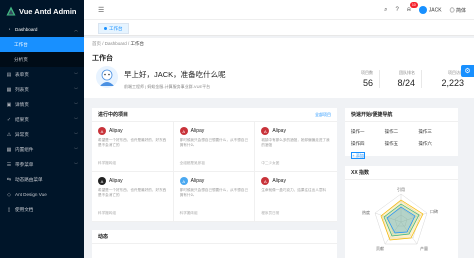 The image size is (474, 258). Describe the element at coordinates (42, 194) in the screenshot. I see `sidebar-item-antd: ◇ Ant Design Vue` at that location.